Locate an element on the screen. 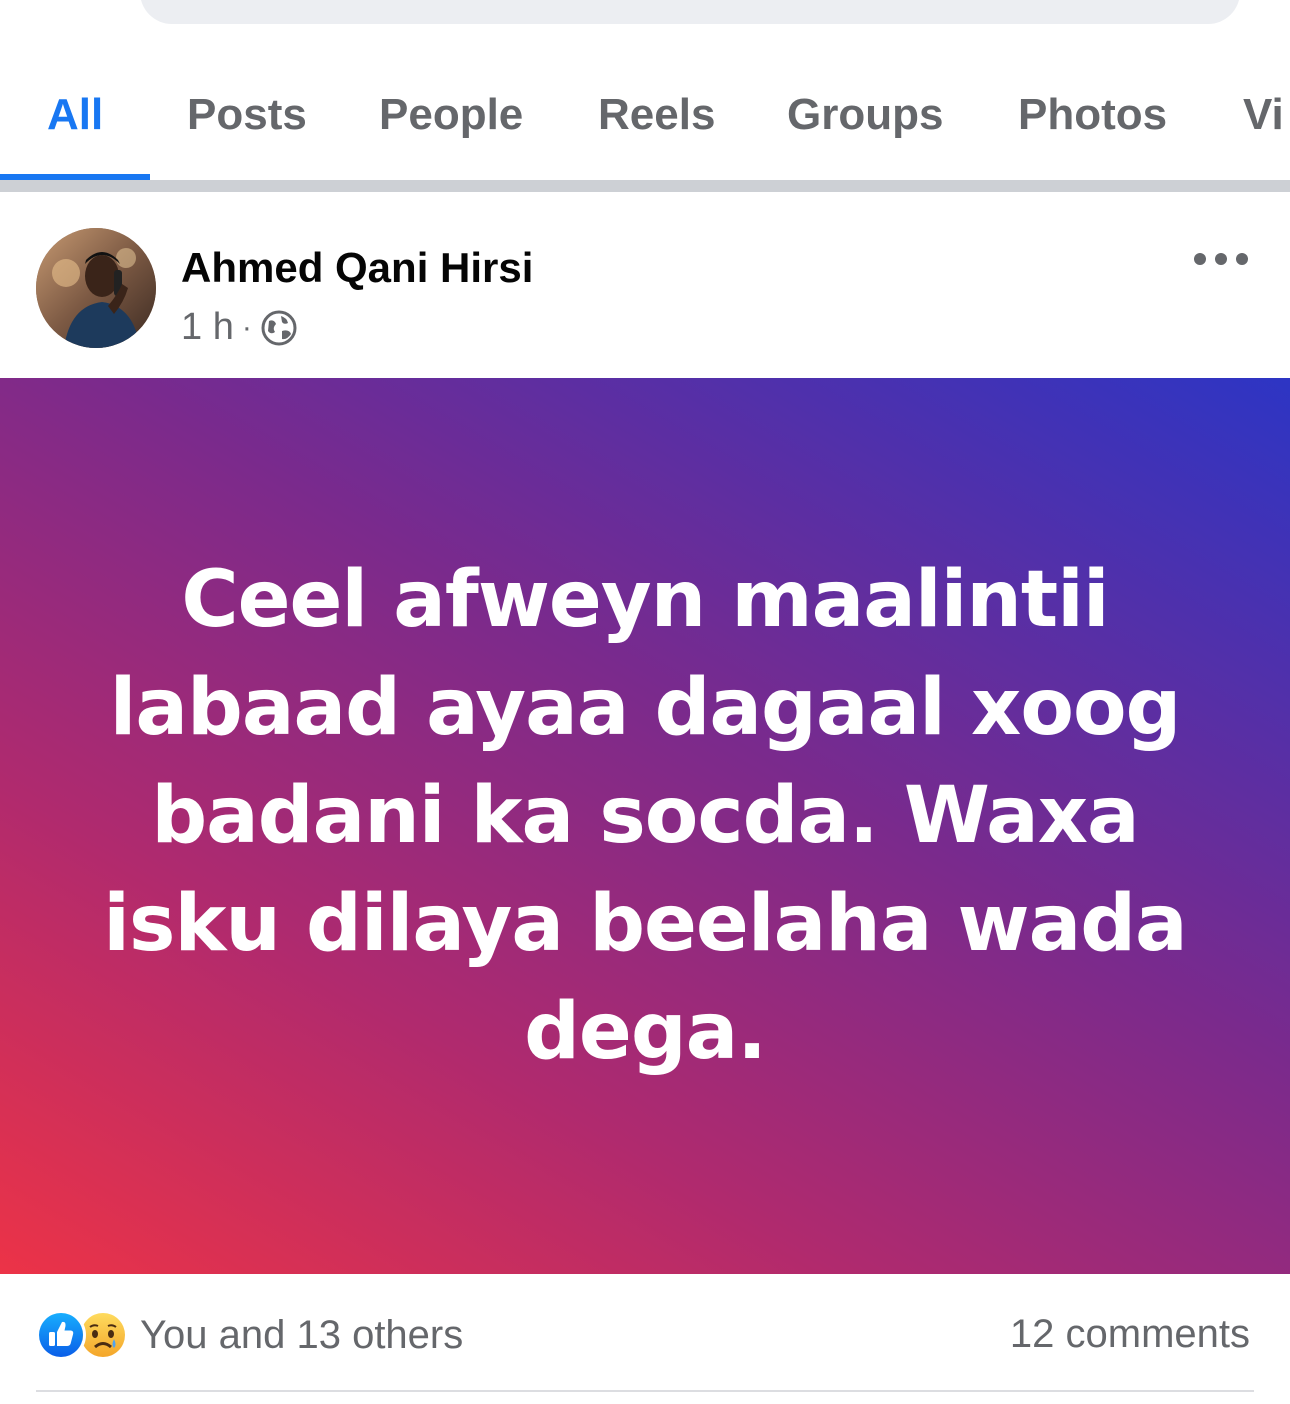 The width and height of the screenshot is (1290, 1404). reactions-count-text: You and 13 others is located at coordinates (302, 1334).